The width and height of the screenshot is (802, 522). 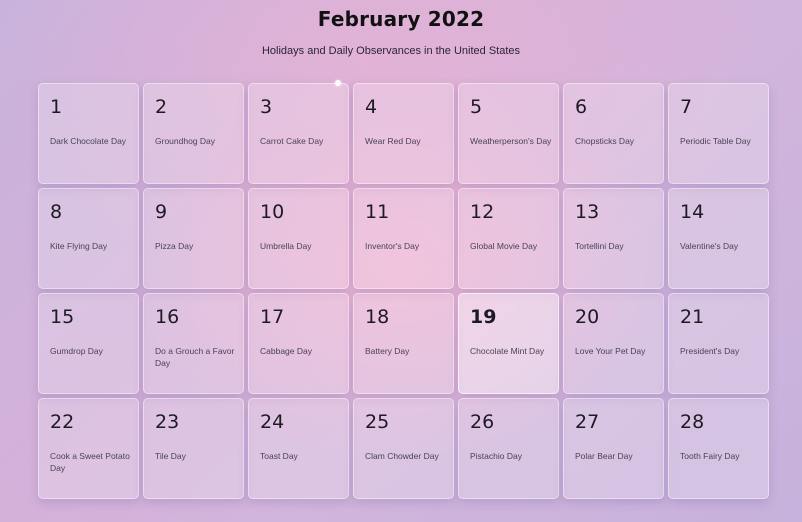 What do you see at coordinates (504, 246) in the screenshot?
I see `observance-label: Global Movie Day` at bounding box center [504, 246].